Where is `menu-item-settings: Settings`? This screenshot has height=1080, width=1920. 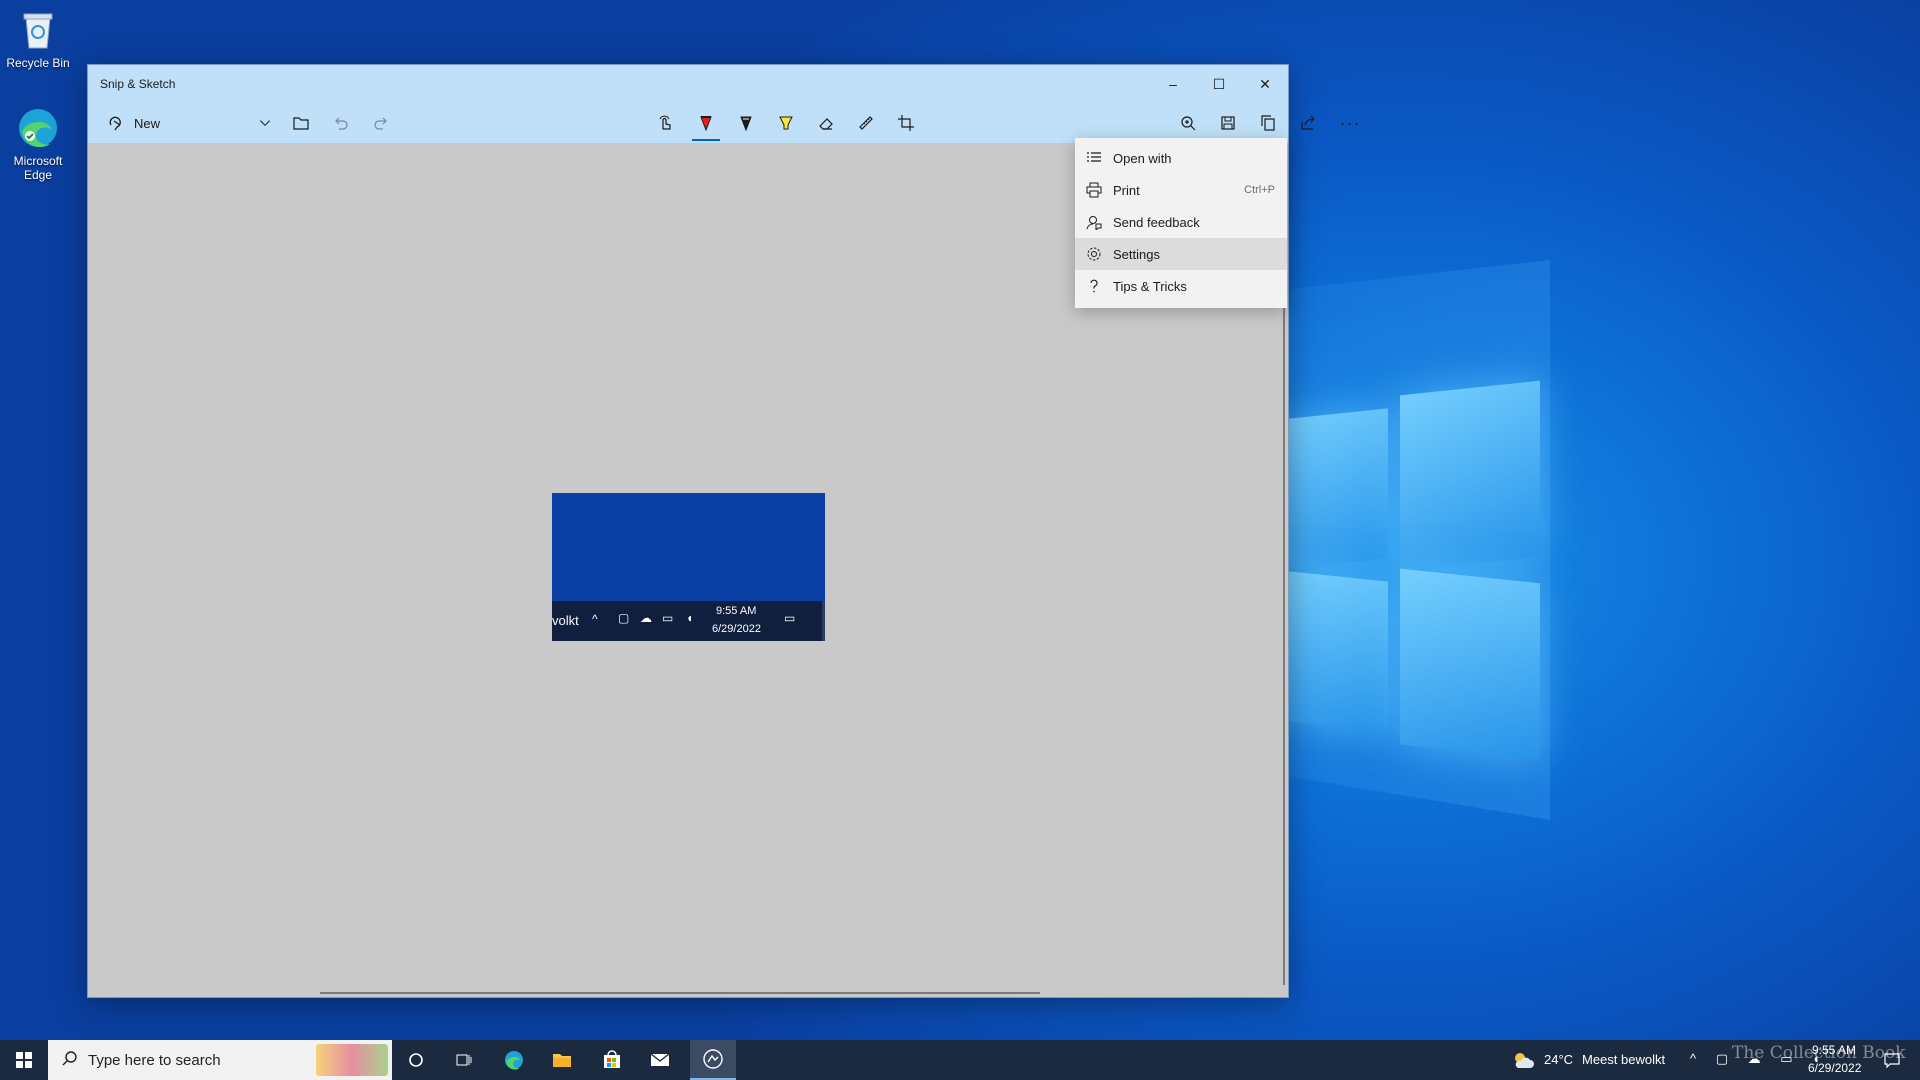
menu-item-settings: Settings is located at coordinates (1181, 254).